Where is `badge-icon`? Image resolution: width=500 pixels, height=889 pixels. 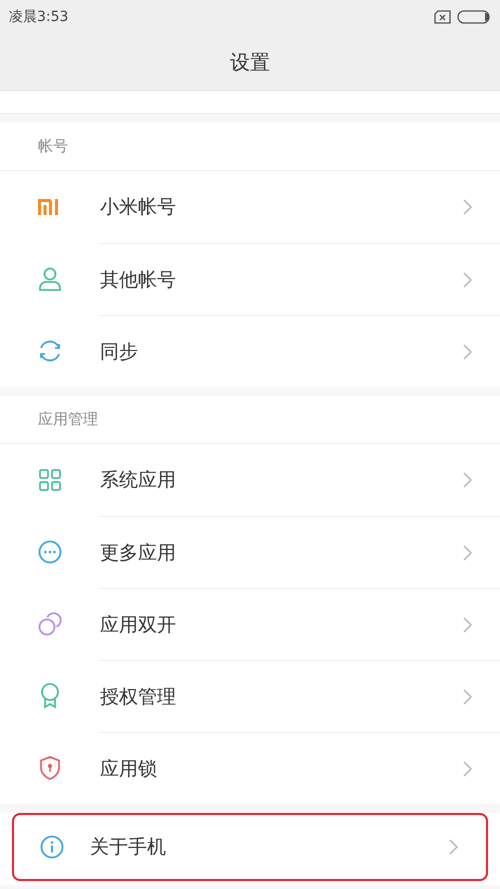 badge-icon is located at coordinates (50, 696).